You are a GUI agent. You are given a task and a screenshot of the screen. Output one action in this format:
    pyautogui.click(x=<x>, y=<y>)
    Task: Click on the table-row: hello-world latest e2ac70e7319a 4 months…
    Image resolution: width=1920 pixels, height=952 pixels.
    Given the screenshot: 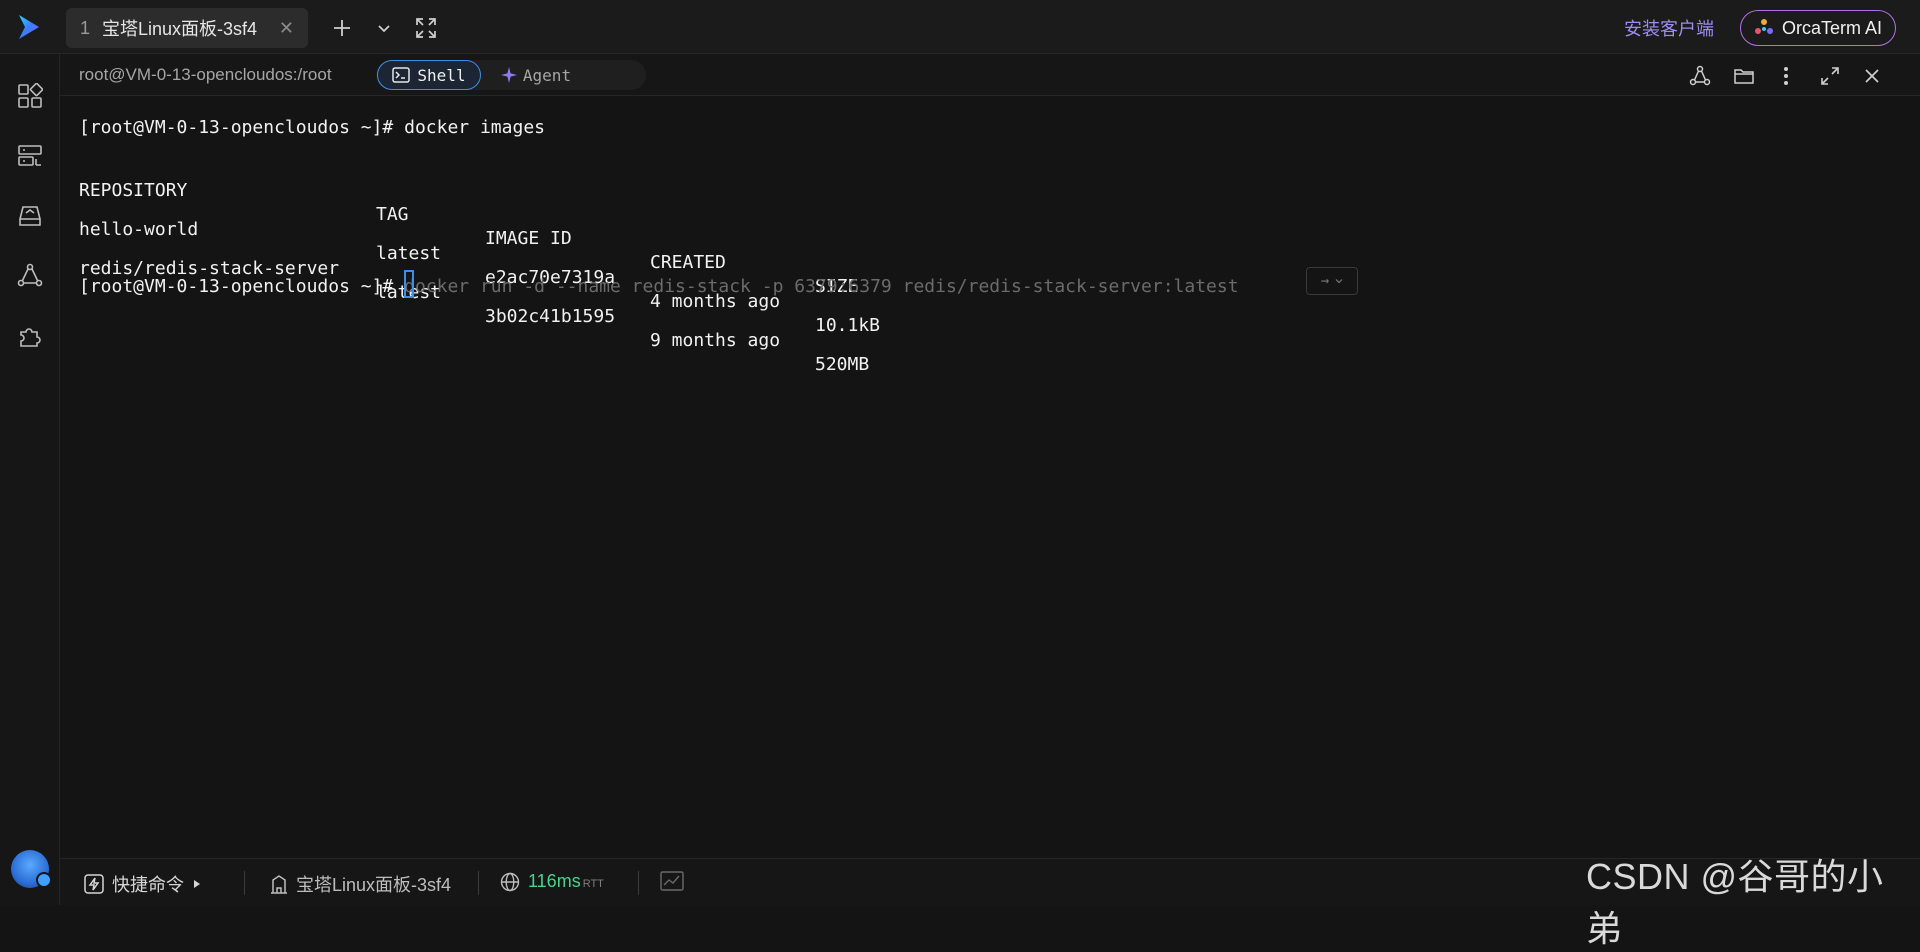 What is the action you would take?
    pyautogui.click(x=579, y=265)
    